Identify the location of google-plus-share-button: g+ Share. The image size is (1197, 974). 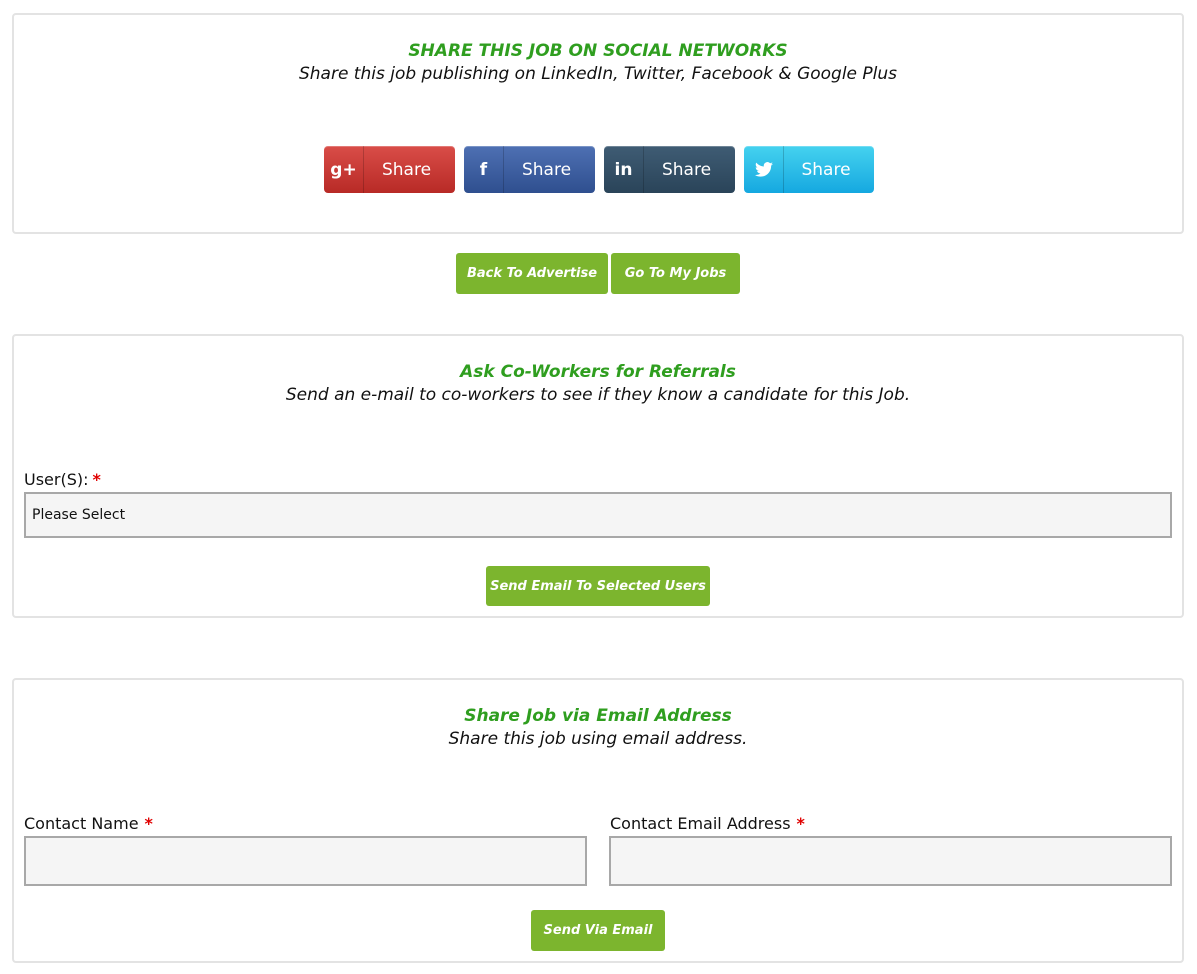
(389, 169).